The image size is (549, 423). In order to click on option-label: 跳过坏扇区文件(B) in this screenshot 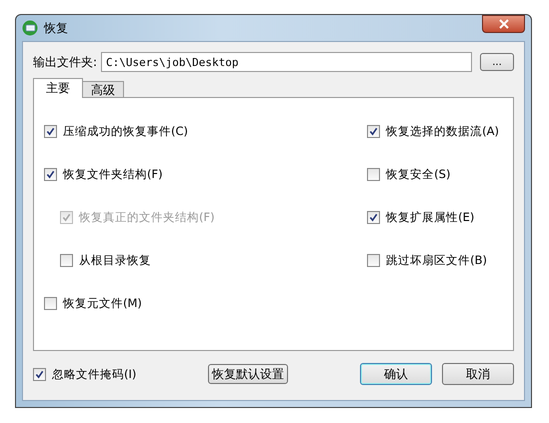, I will do `click(437, 260)`.